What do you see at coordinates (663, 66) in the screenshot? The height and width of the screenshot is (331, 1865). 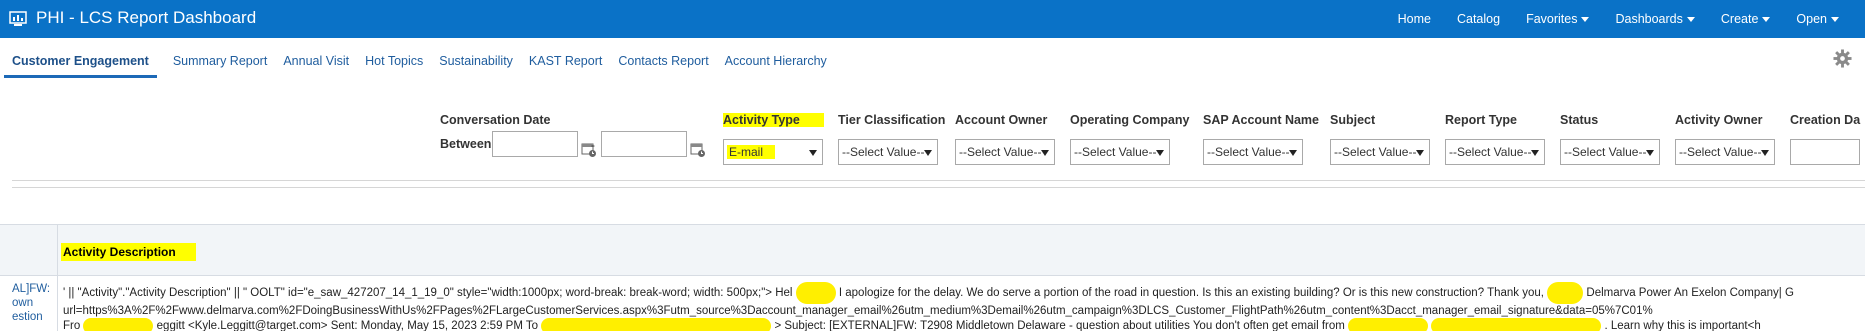 I see `tab-contacts-report: Contacts Report` at bounding box center [663, 66].